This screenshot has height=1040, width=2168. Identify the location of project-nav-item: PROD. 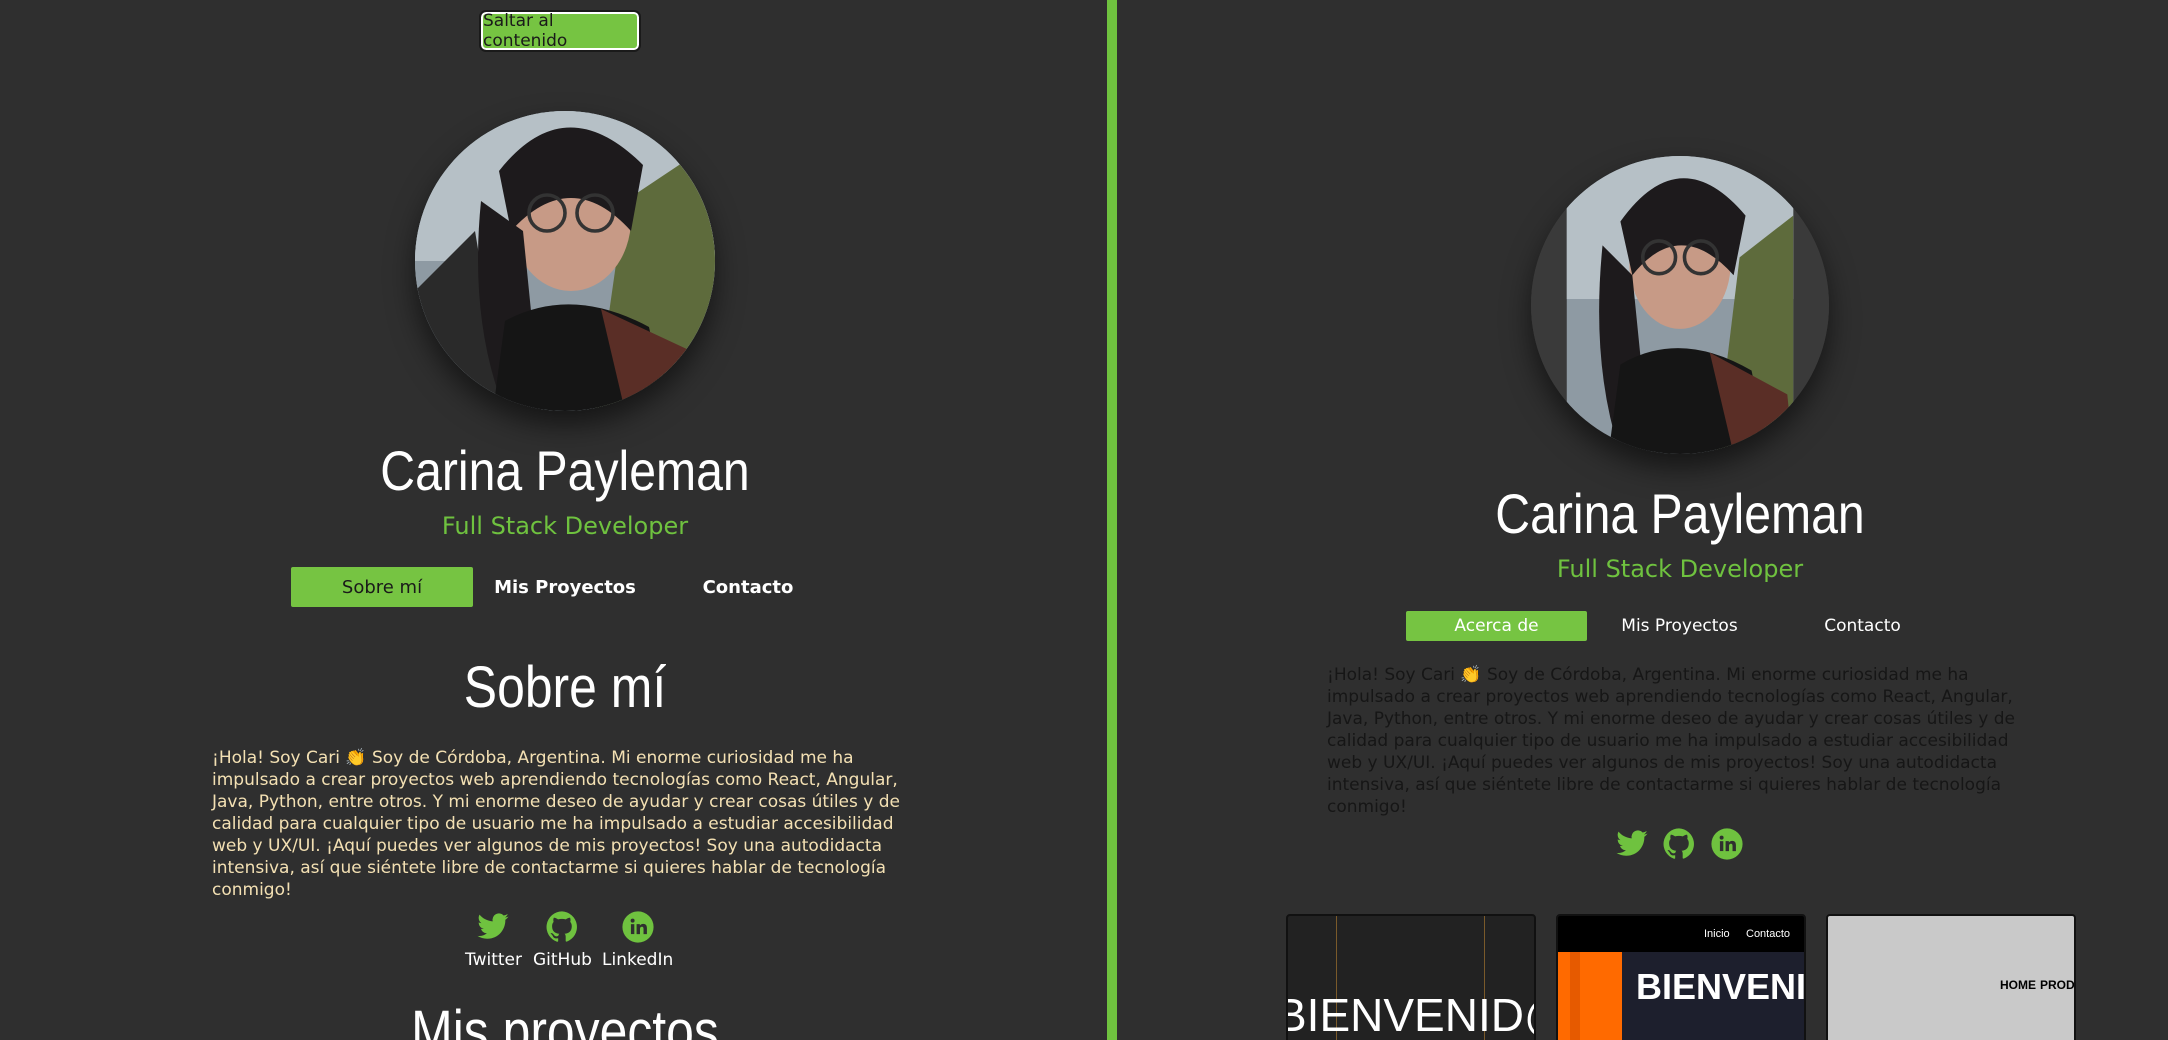
(2057, 985).